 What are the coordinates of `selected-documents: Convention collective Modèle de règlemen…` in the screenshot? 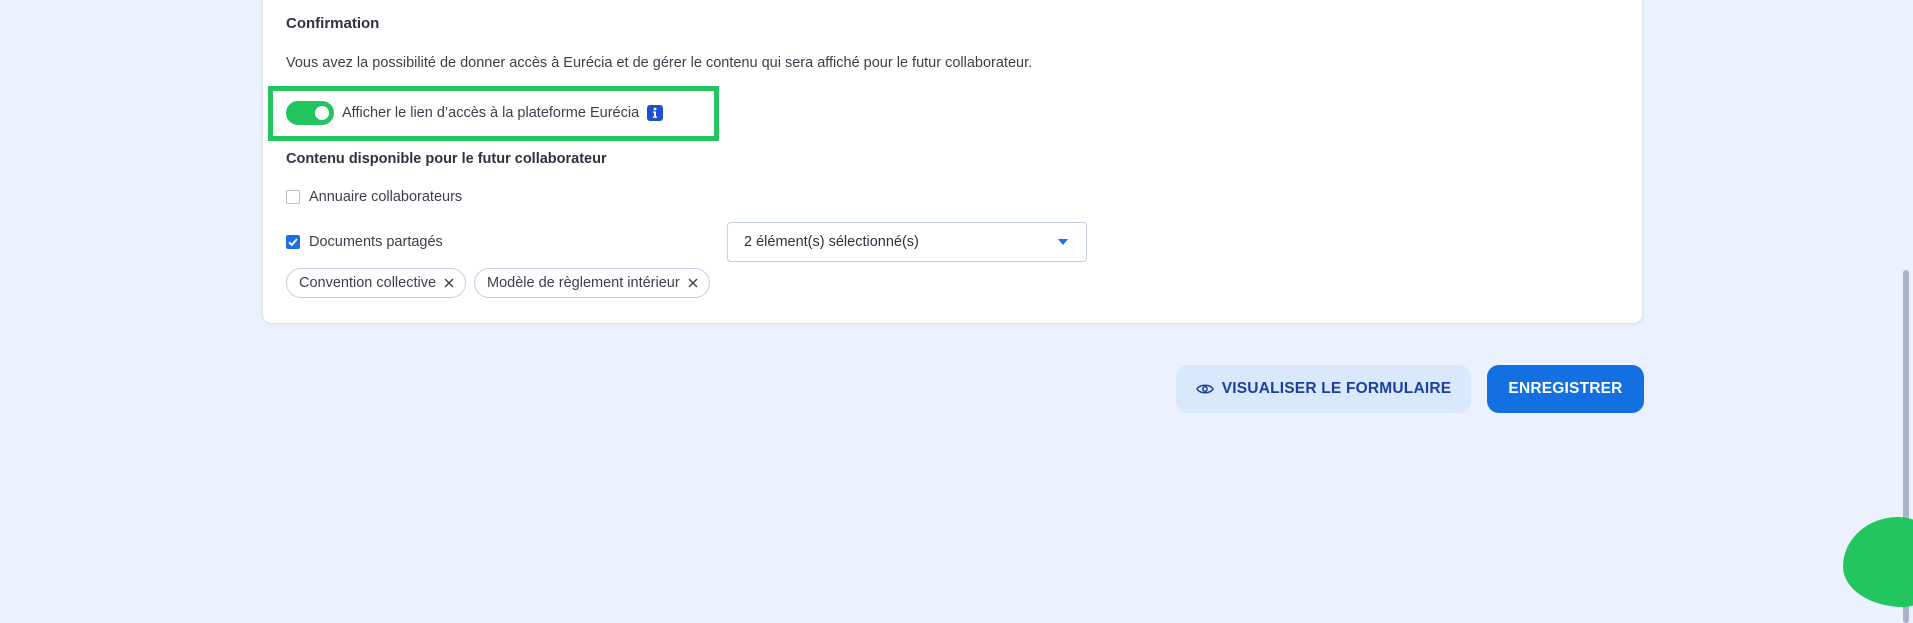 It's located at (498, 283).